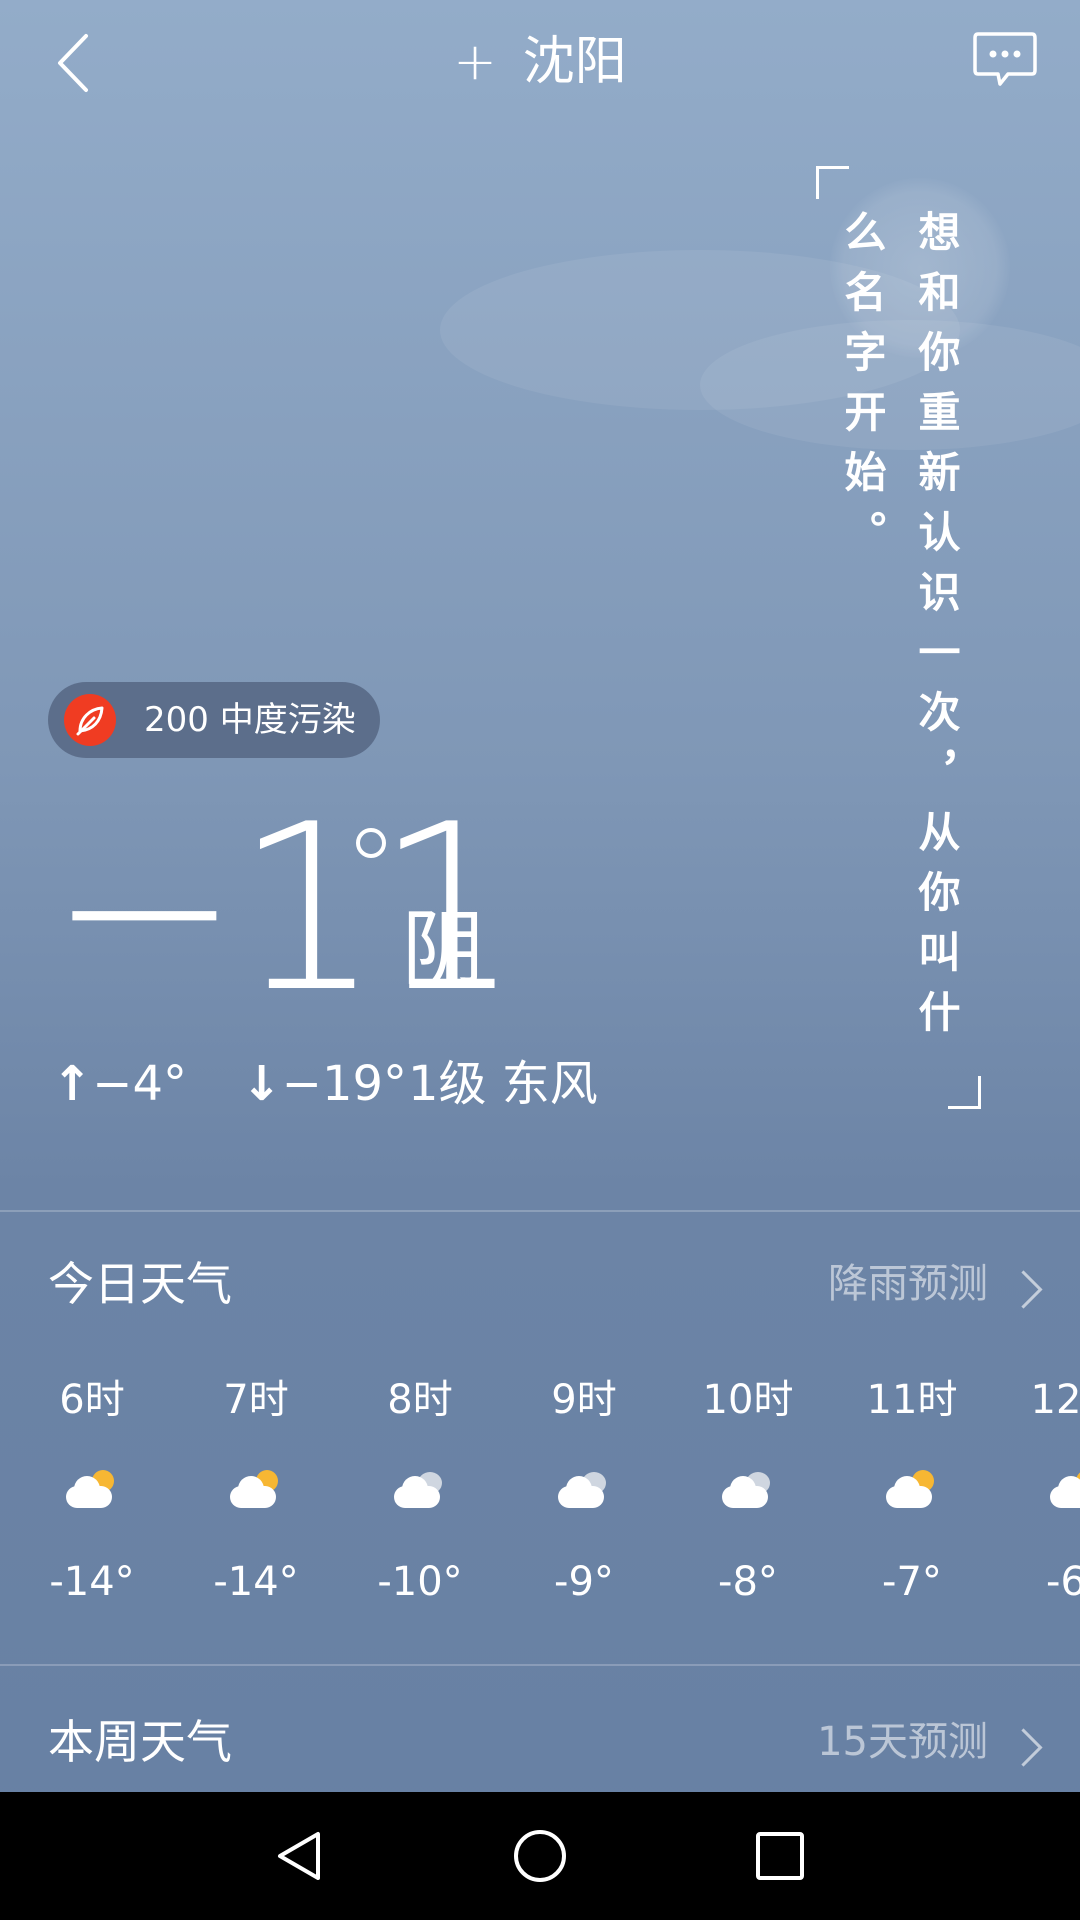  Describe the element at coordinates (443, 949) in the screenshot. I see `weather-condition: 阴` at that location.